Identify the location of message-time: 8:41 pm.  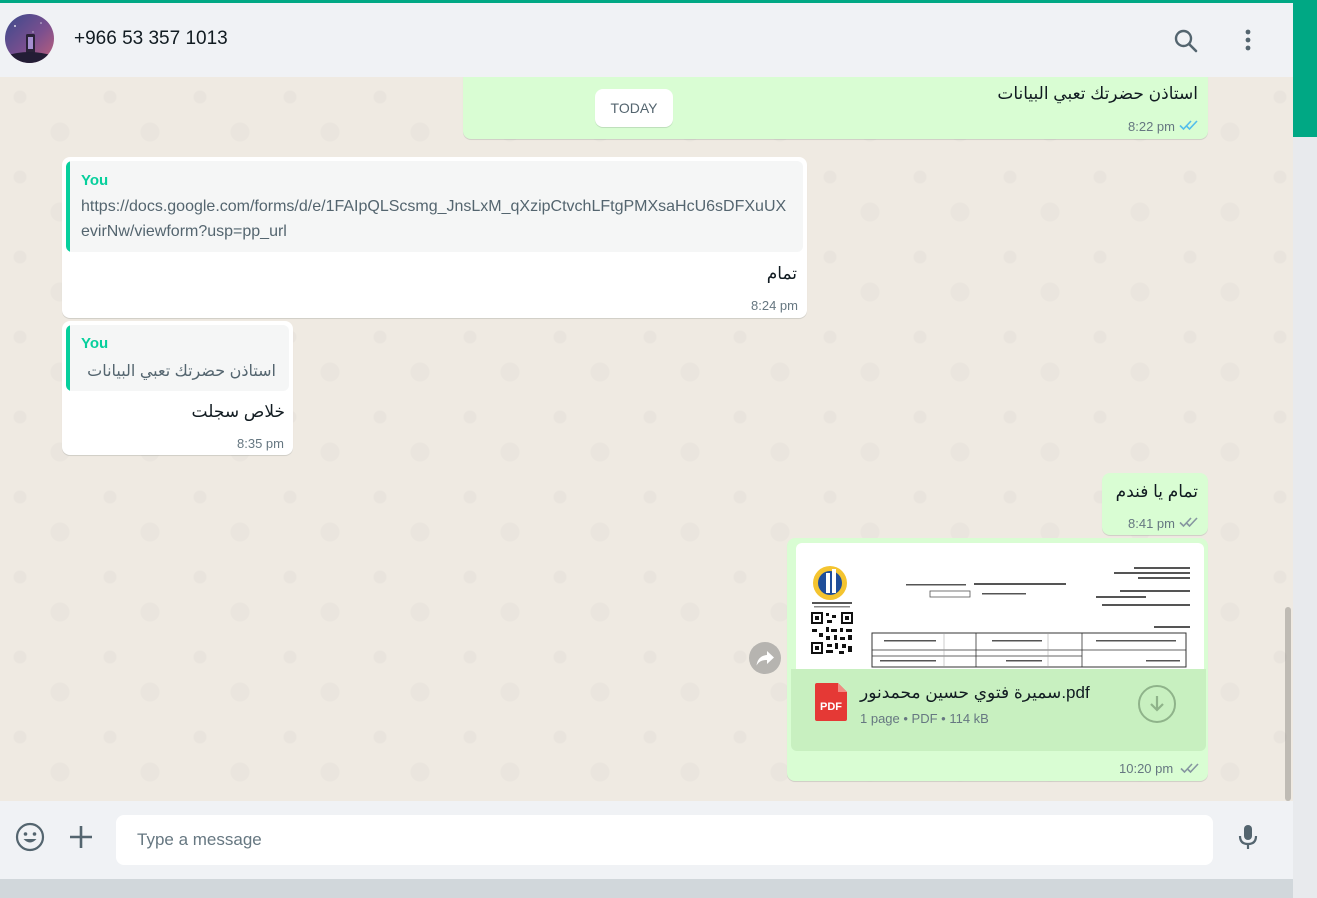
(1151, 523).